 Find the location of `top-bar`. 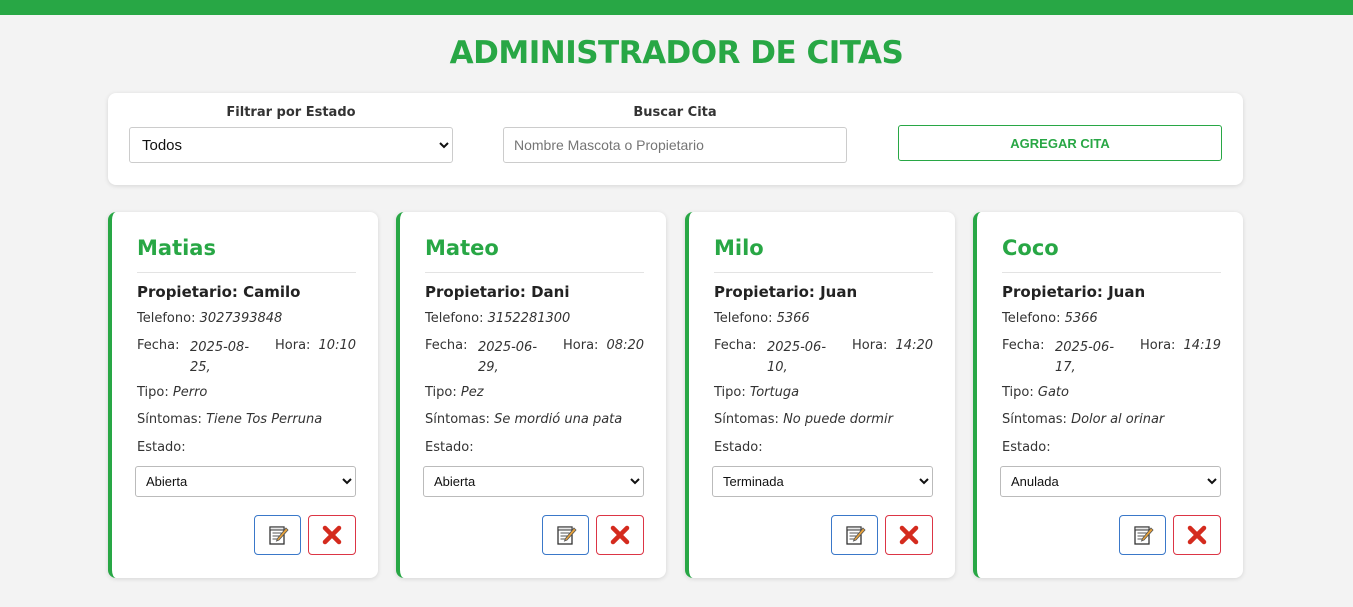

top-bar is located at coordinates (676, 7).